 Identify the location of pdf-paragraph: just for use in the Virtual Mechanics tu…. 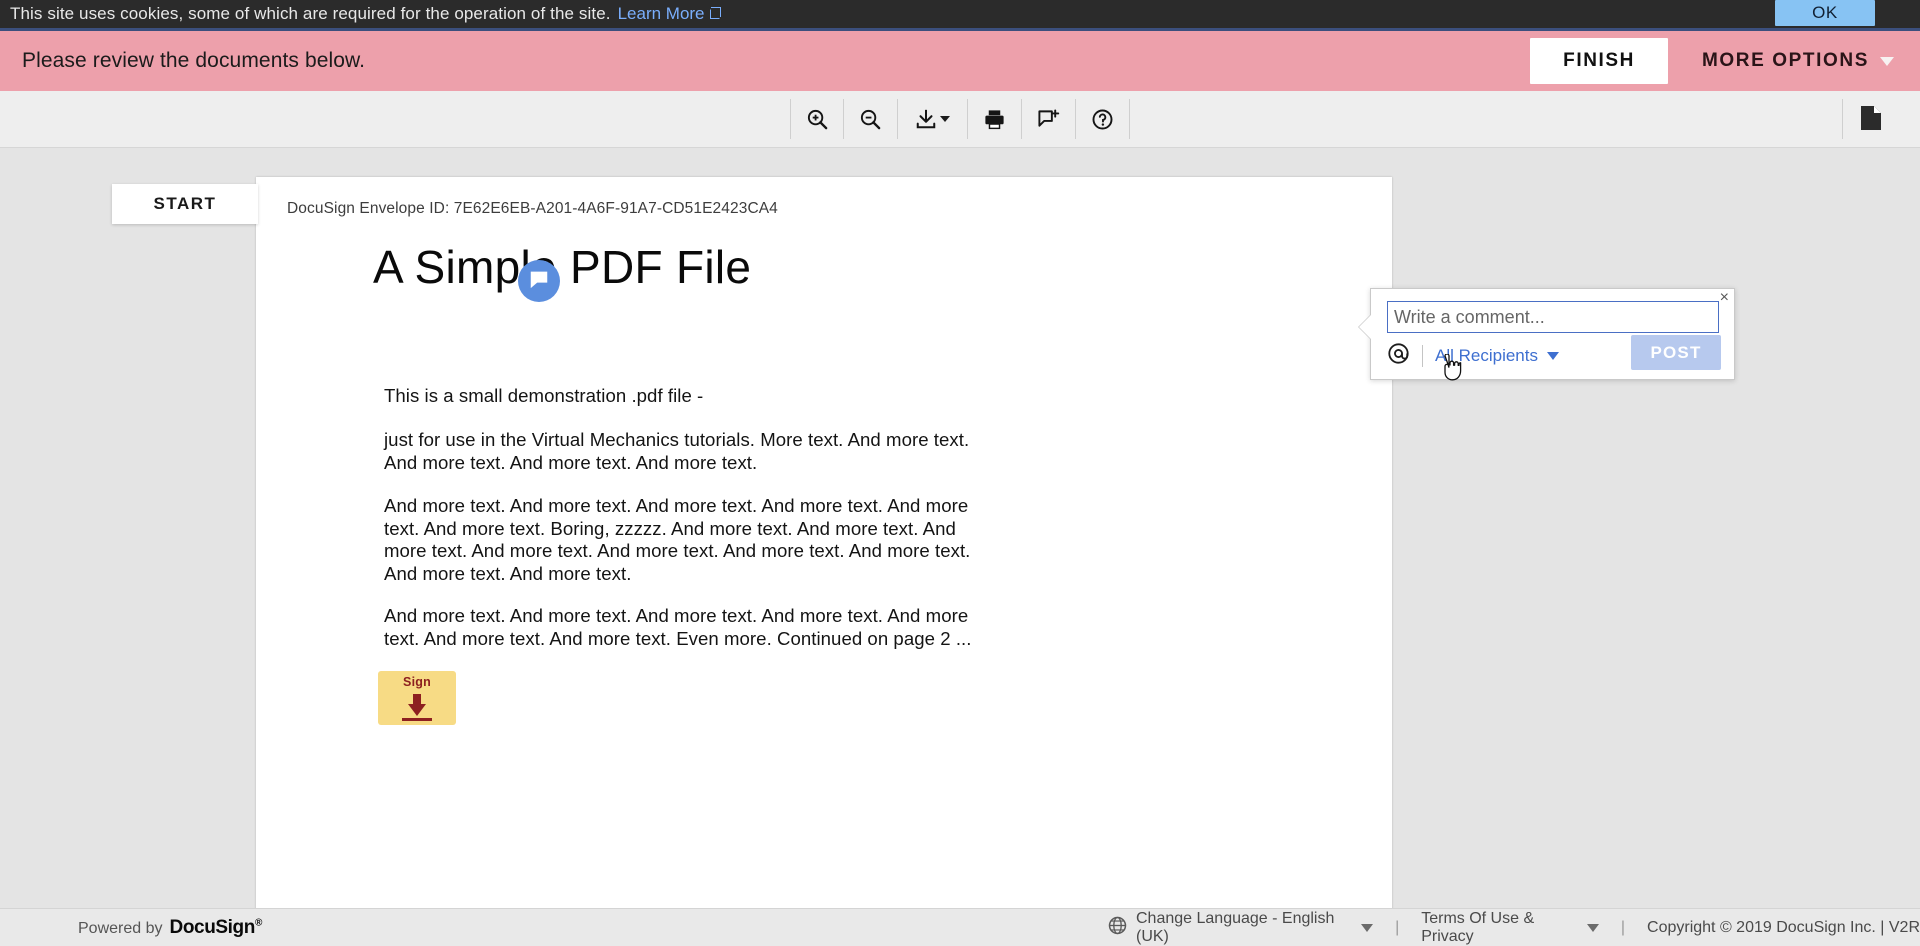
(677, 451).